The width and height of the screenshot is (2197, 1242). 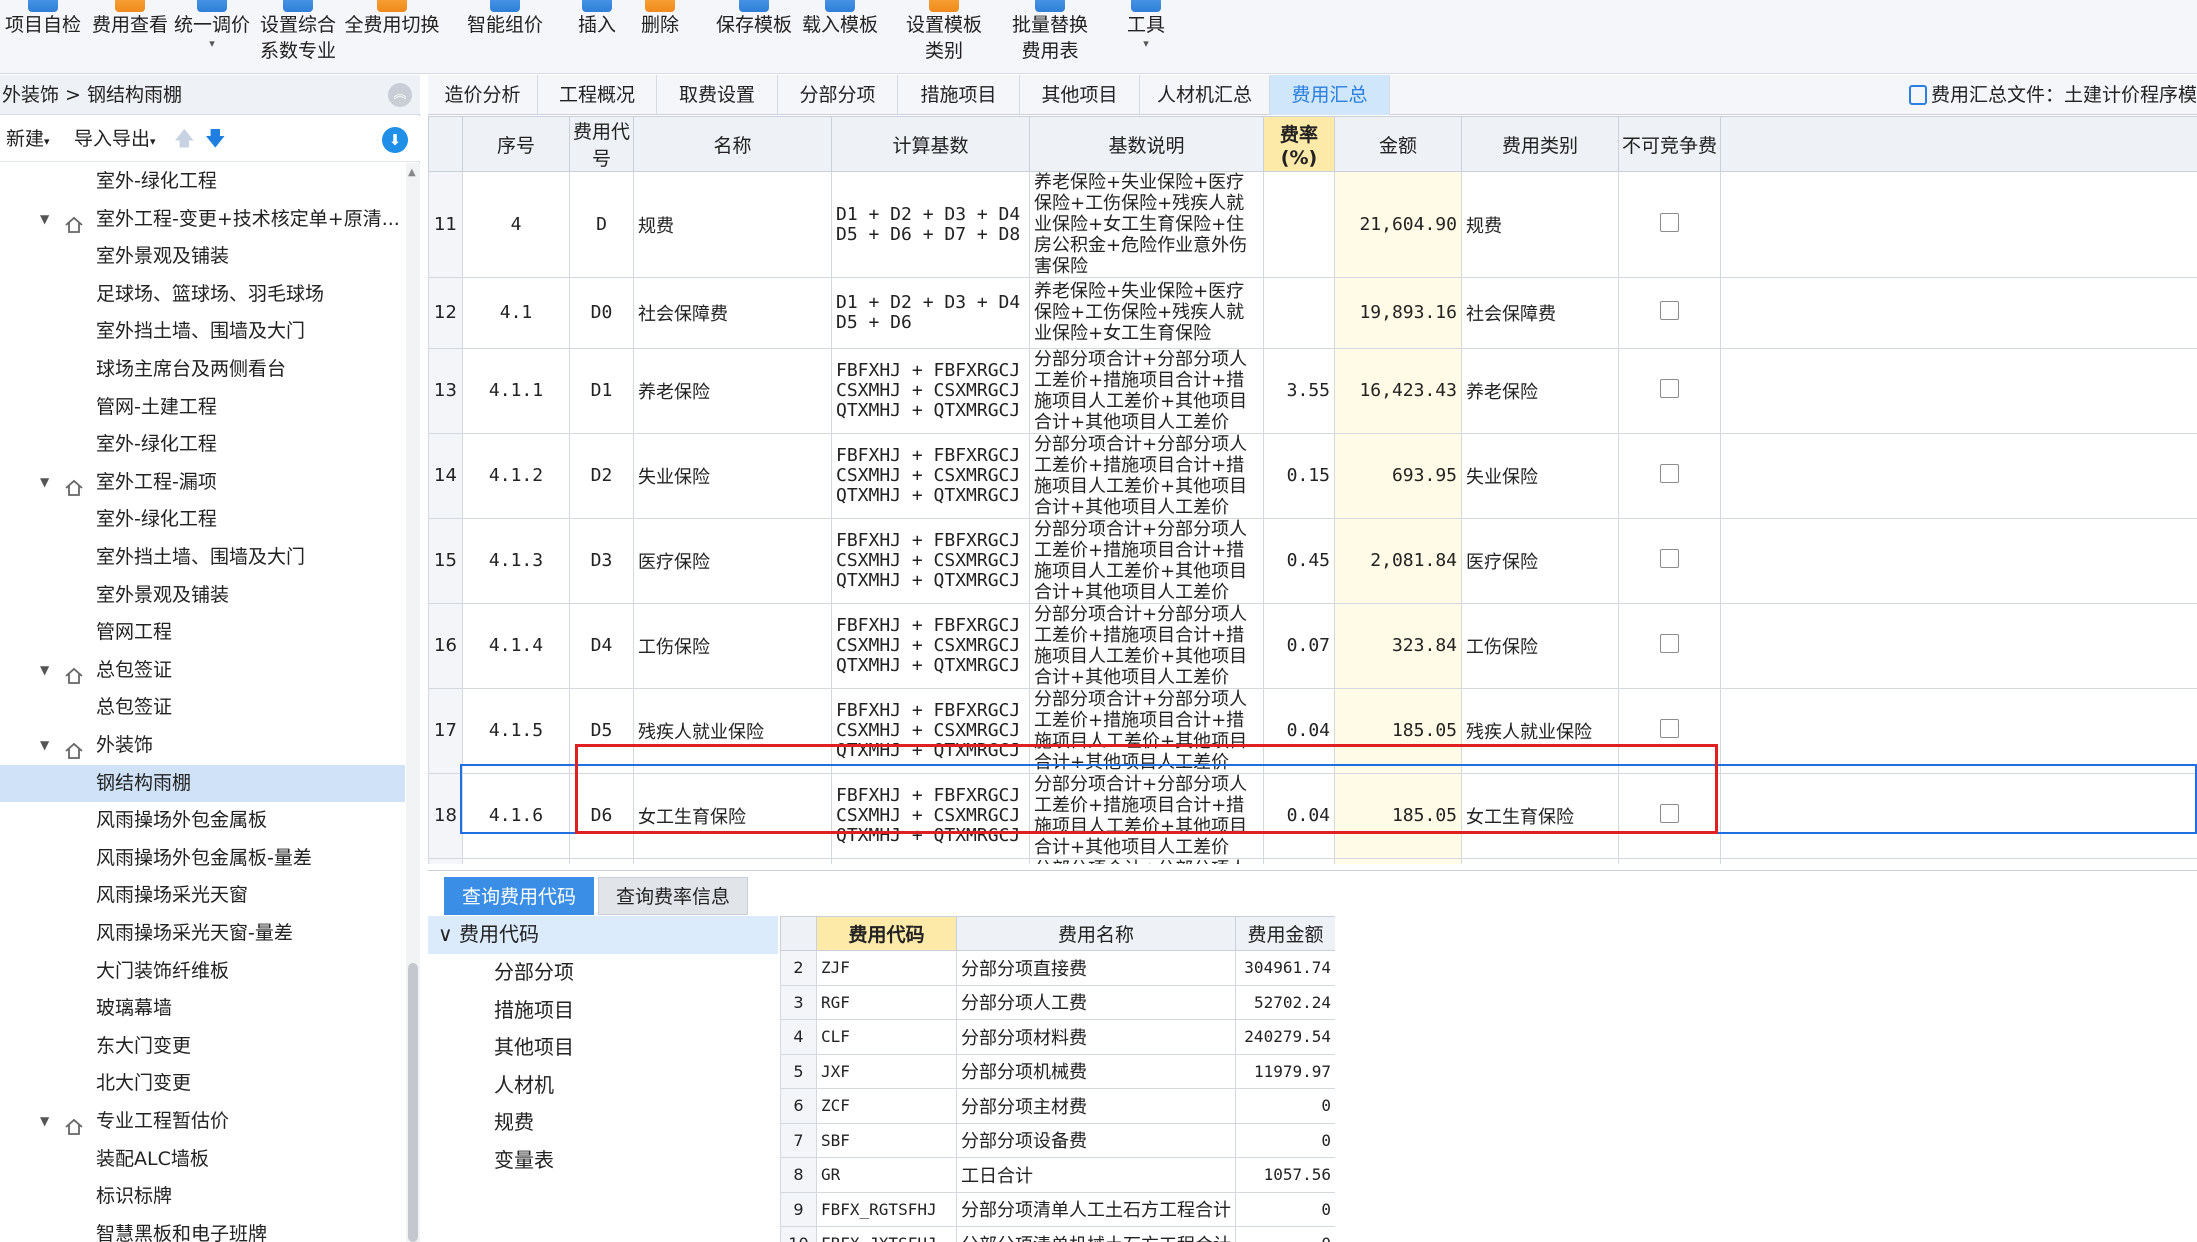 What do you see at coordinates (202, 257) in the screenshot?
I see `tree-item: 室外景观及铺装` at bounding box center [202, 257].